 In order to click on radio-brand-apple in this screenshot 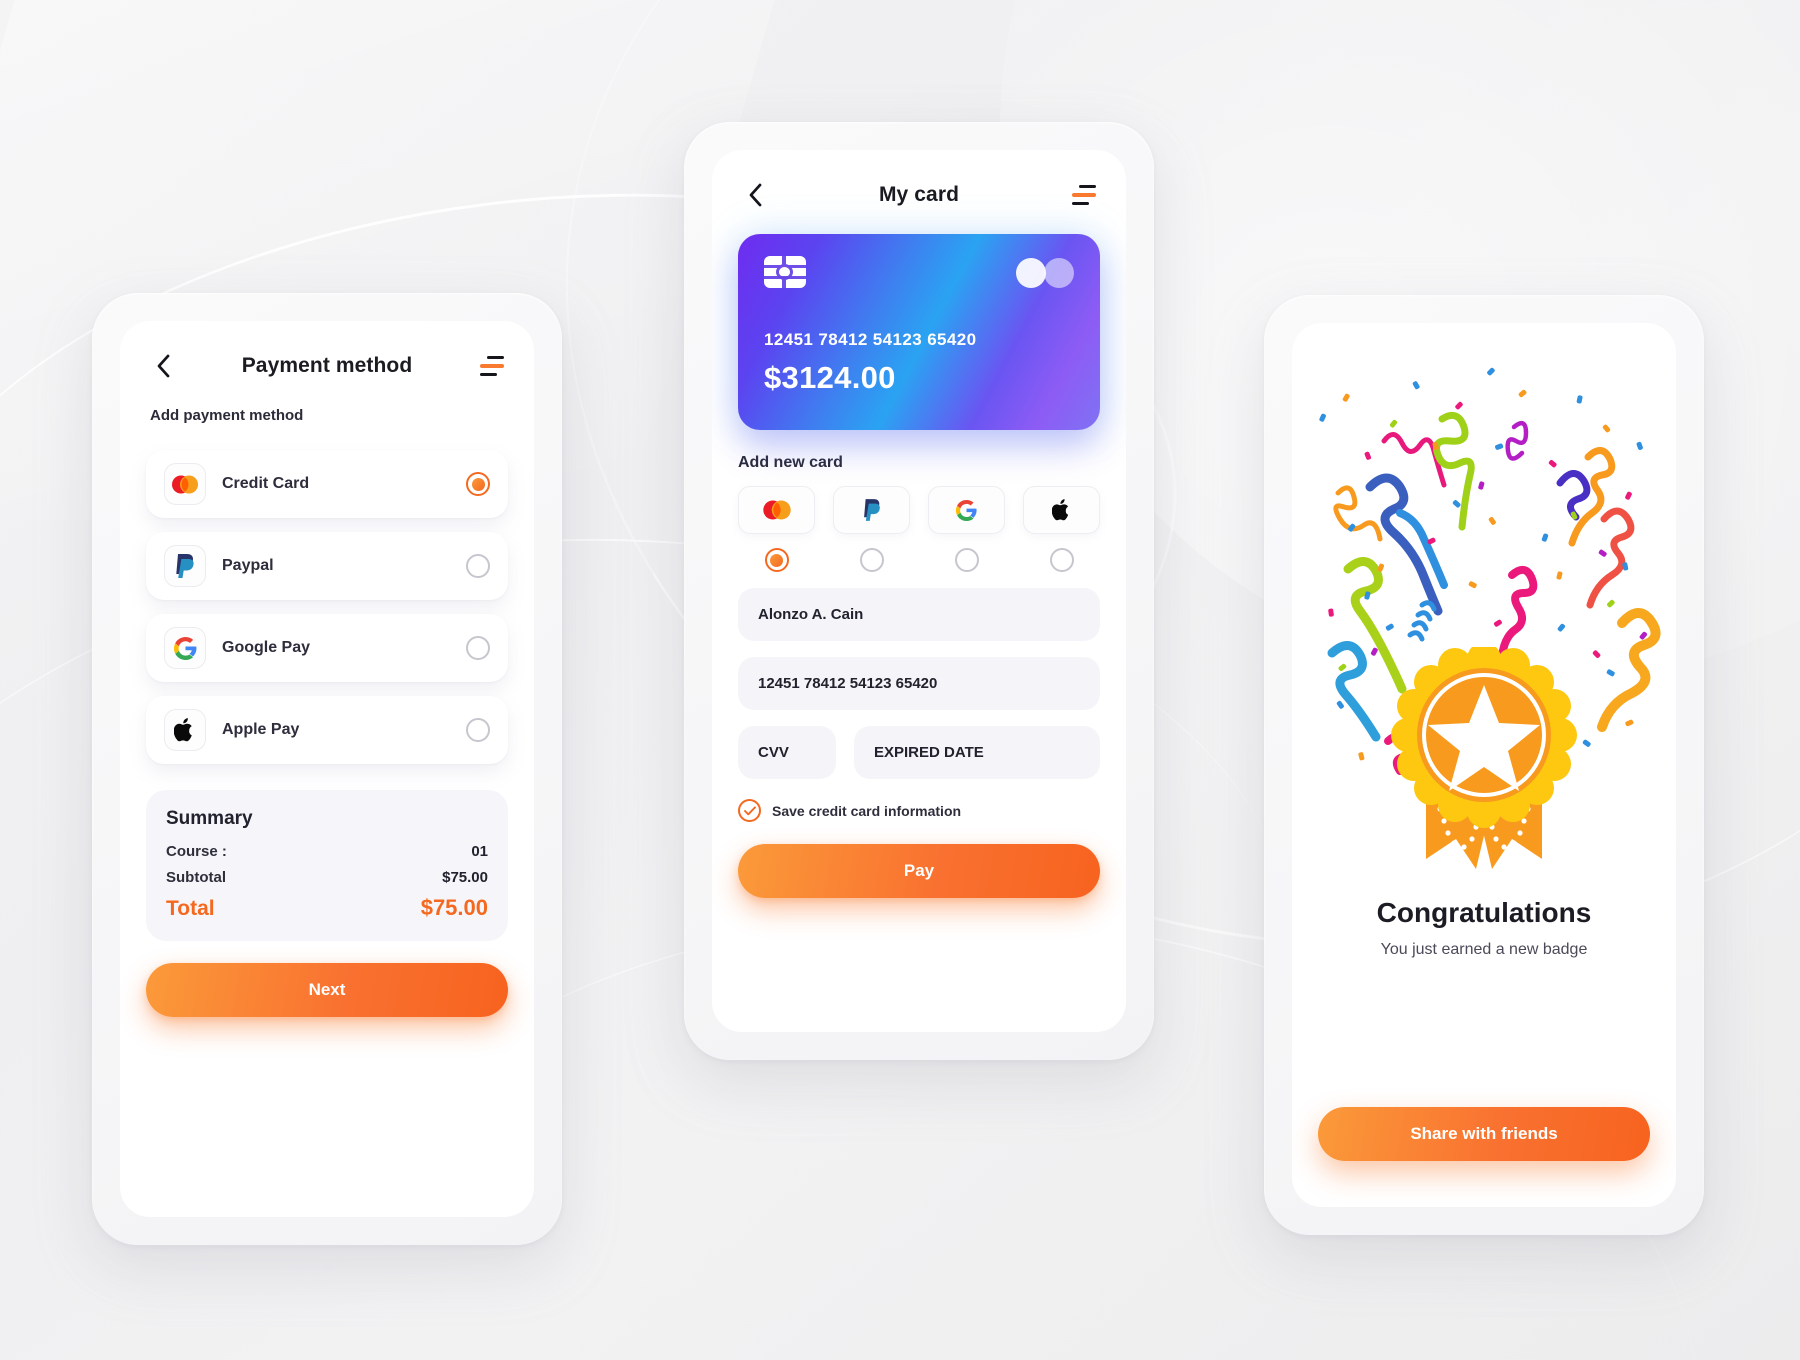, I will do `click(1061, 560)`.